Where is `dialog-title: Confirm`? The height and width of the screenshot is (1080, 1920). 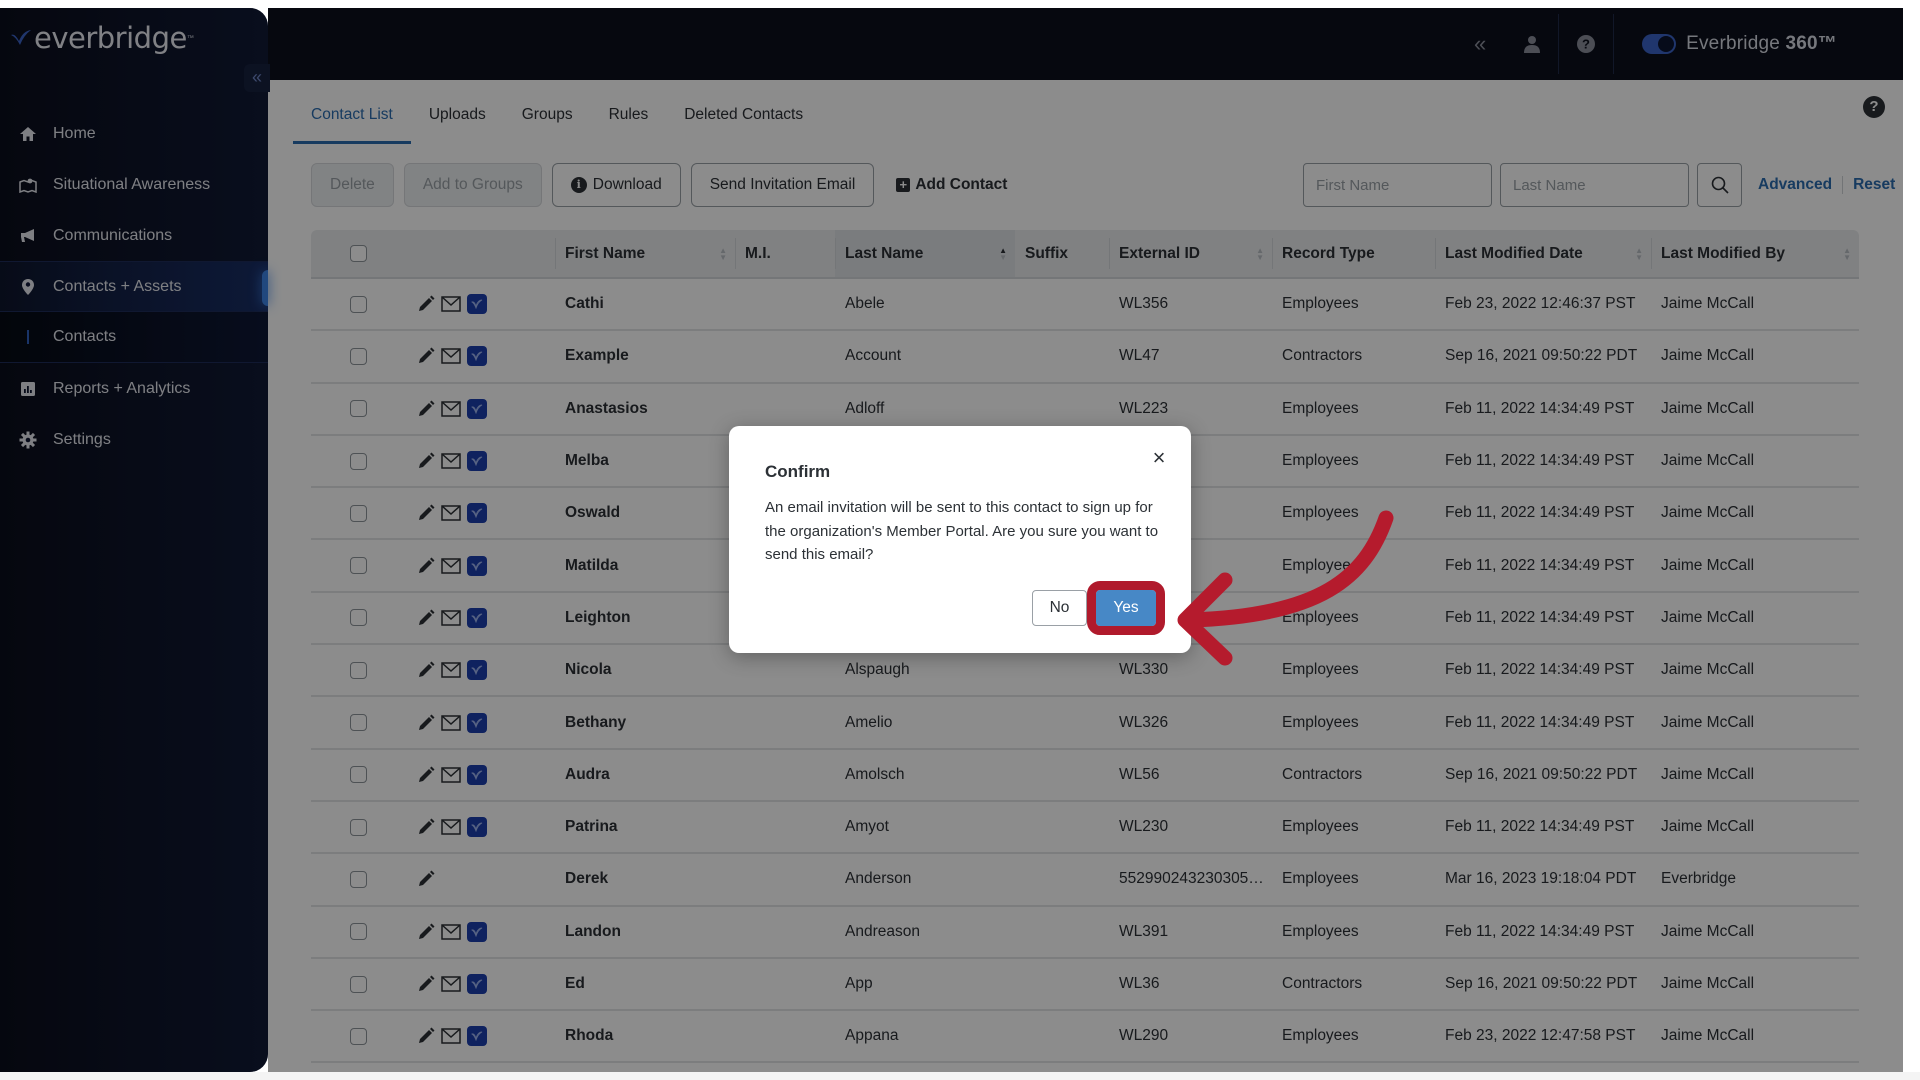
dialog-title: Confirm is located at coordinates (798, 471).